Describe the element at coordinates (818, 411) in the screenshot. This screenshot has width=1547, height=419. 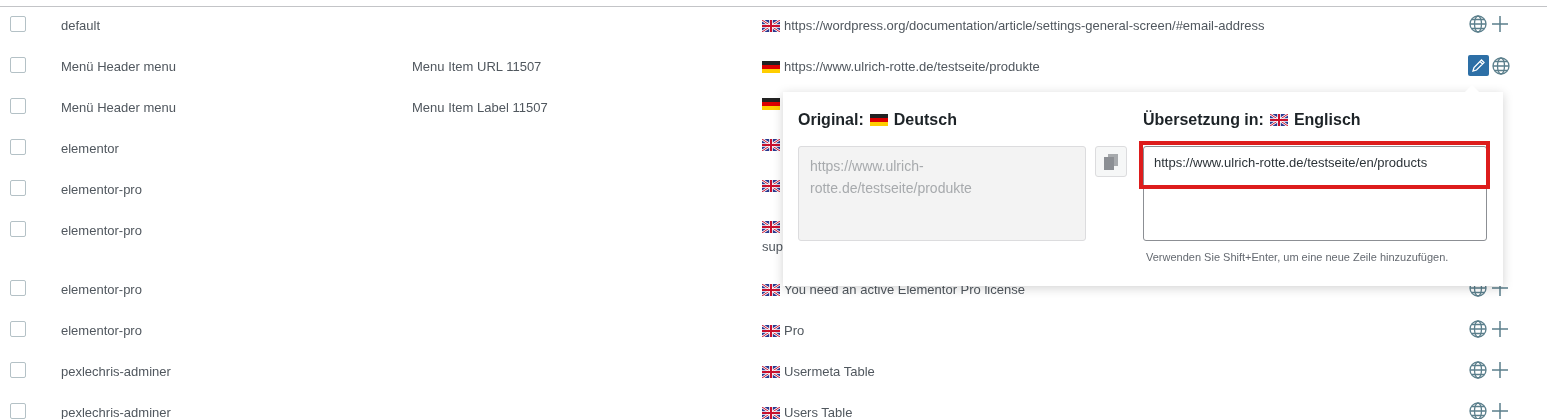
I see `original-text: Users Table` at that location.